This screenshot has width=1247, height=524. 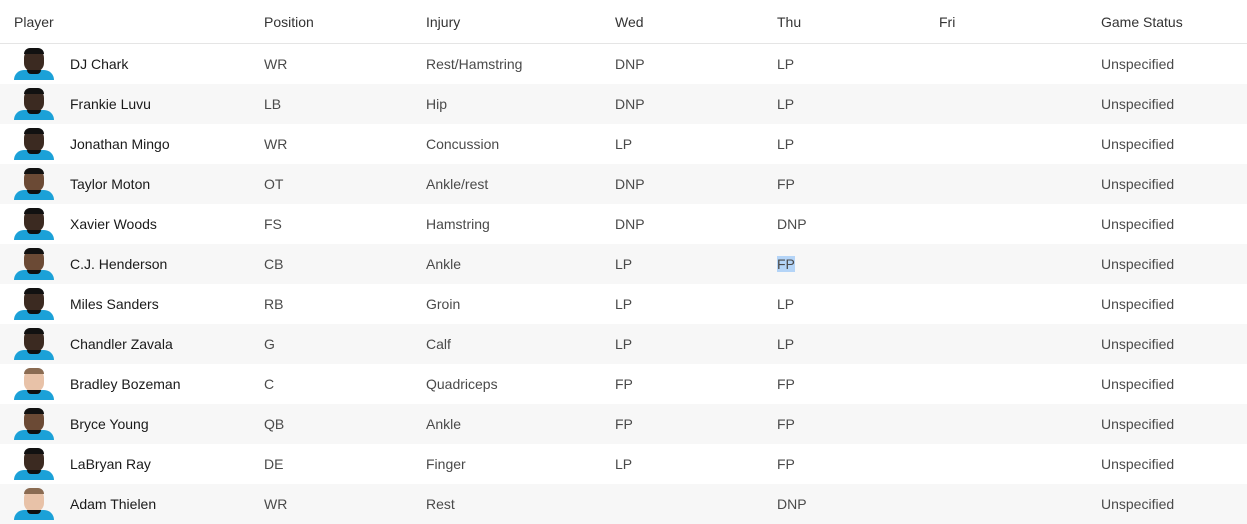 What do you see at coordinates (520, 184) in the screenshot?
I see `injury-cell: Ankle/rest` at bounding box center [520, 184].